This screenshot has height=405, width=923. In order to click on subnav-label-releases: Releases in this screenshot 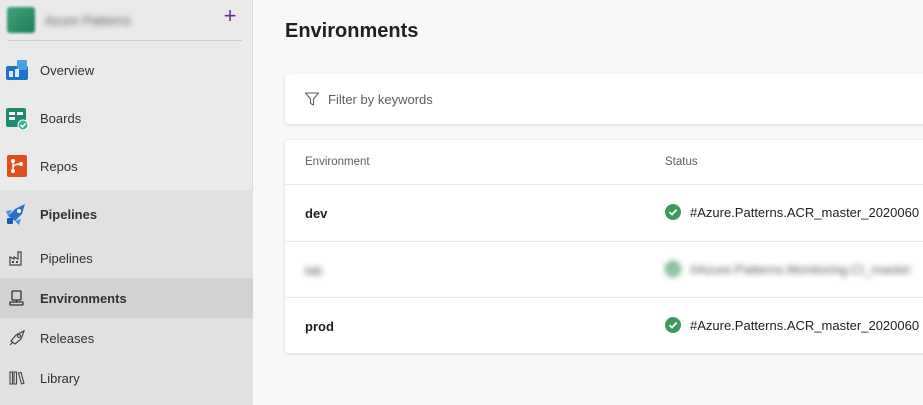, I will do `click(67, 338)`.